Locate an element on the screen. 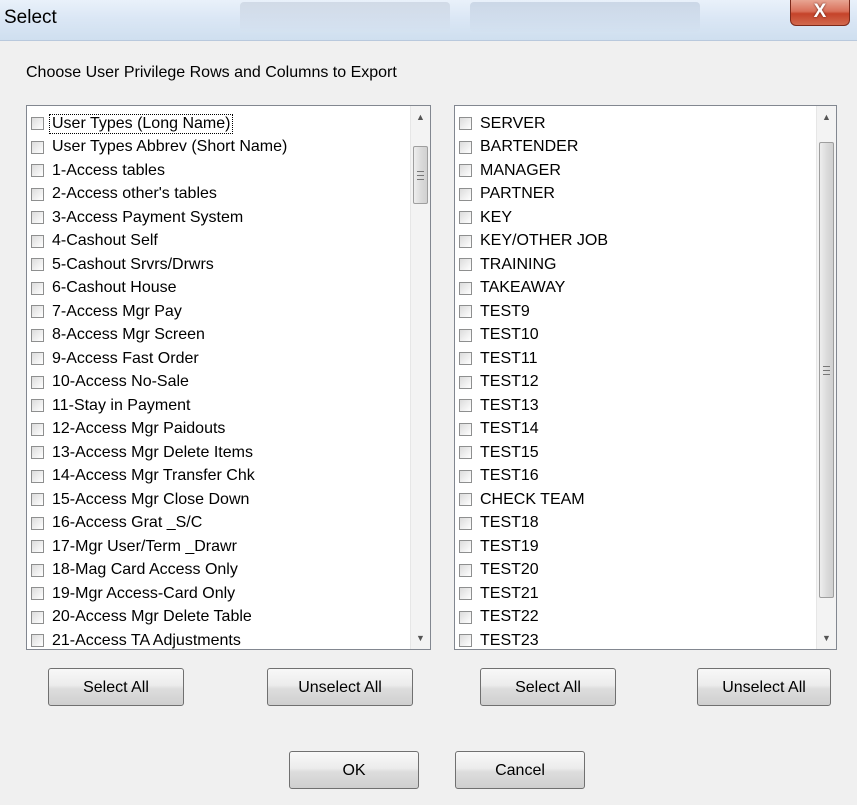  title-bar: Select X is located at coordinates (428, 20).